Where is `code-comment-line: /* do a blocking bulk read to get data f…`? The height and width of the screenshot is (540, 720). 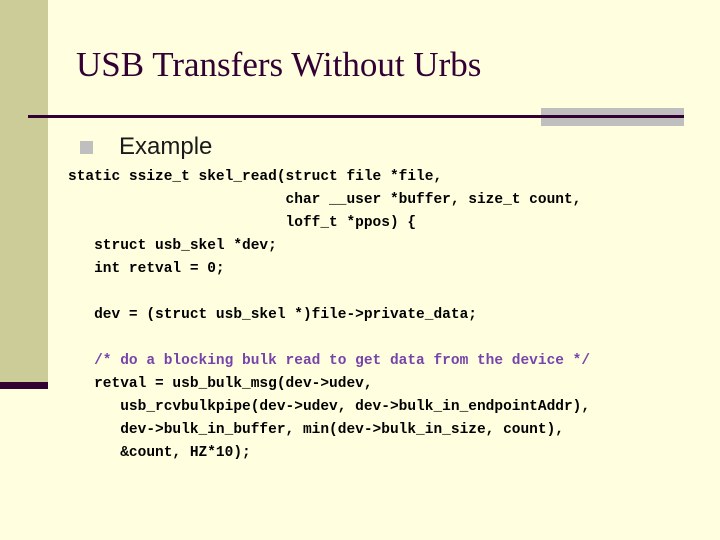
code-comment-line: /* do a blocking bulk read to get data f… is located at coordinates (329, 361).